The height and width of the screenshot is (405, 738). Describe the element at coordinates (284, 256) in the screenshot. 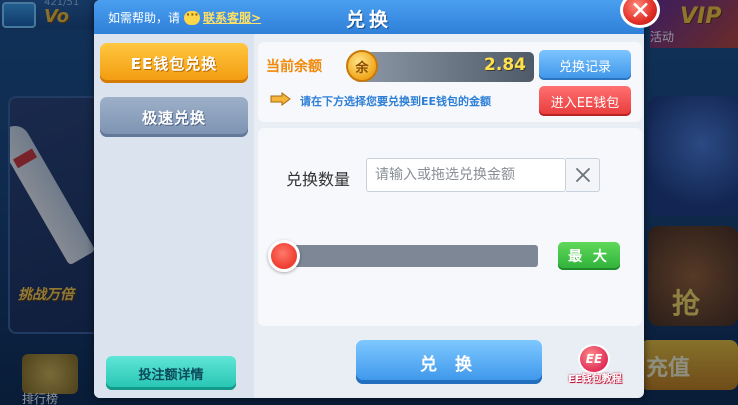

I see `slider-thumb` at that location.